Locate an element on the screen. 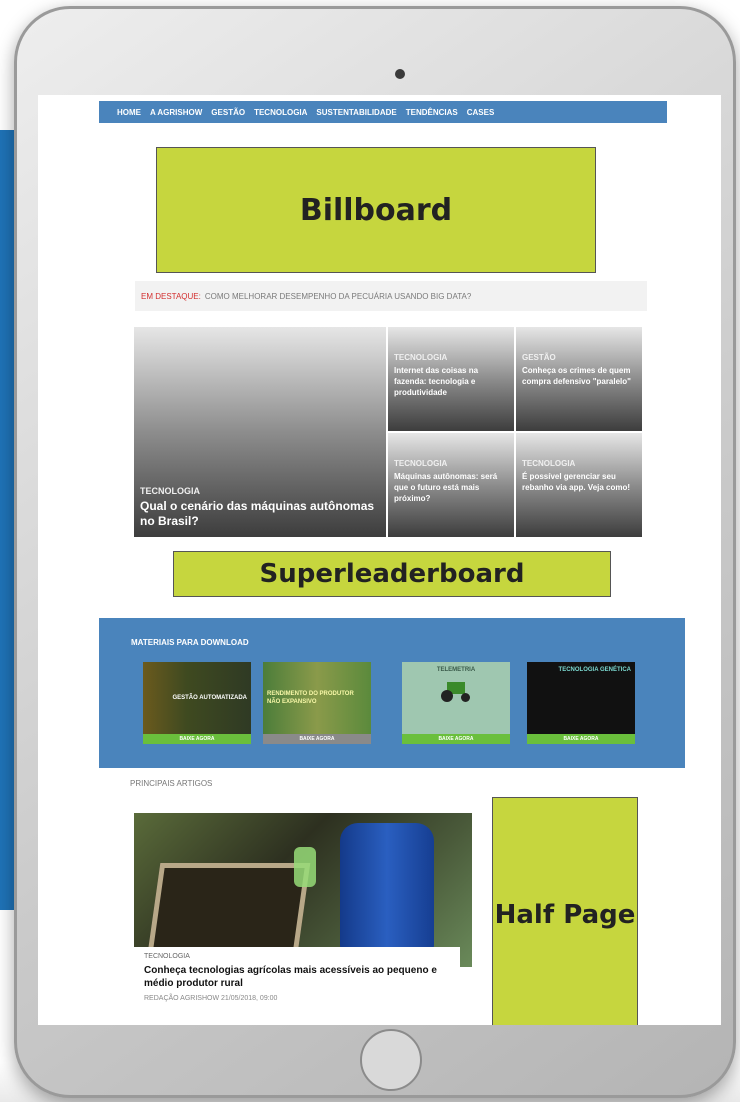  home-button is located at coordinates (391, 1060).